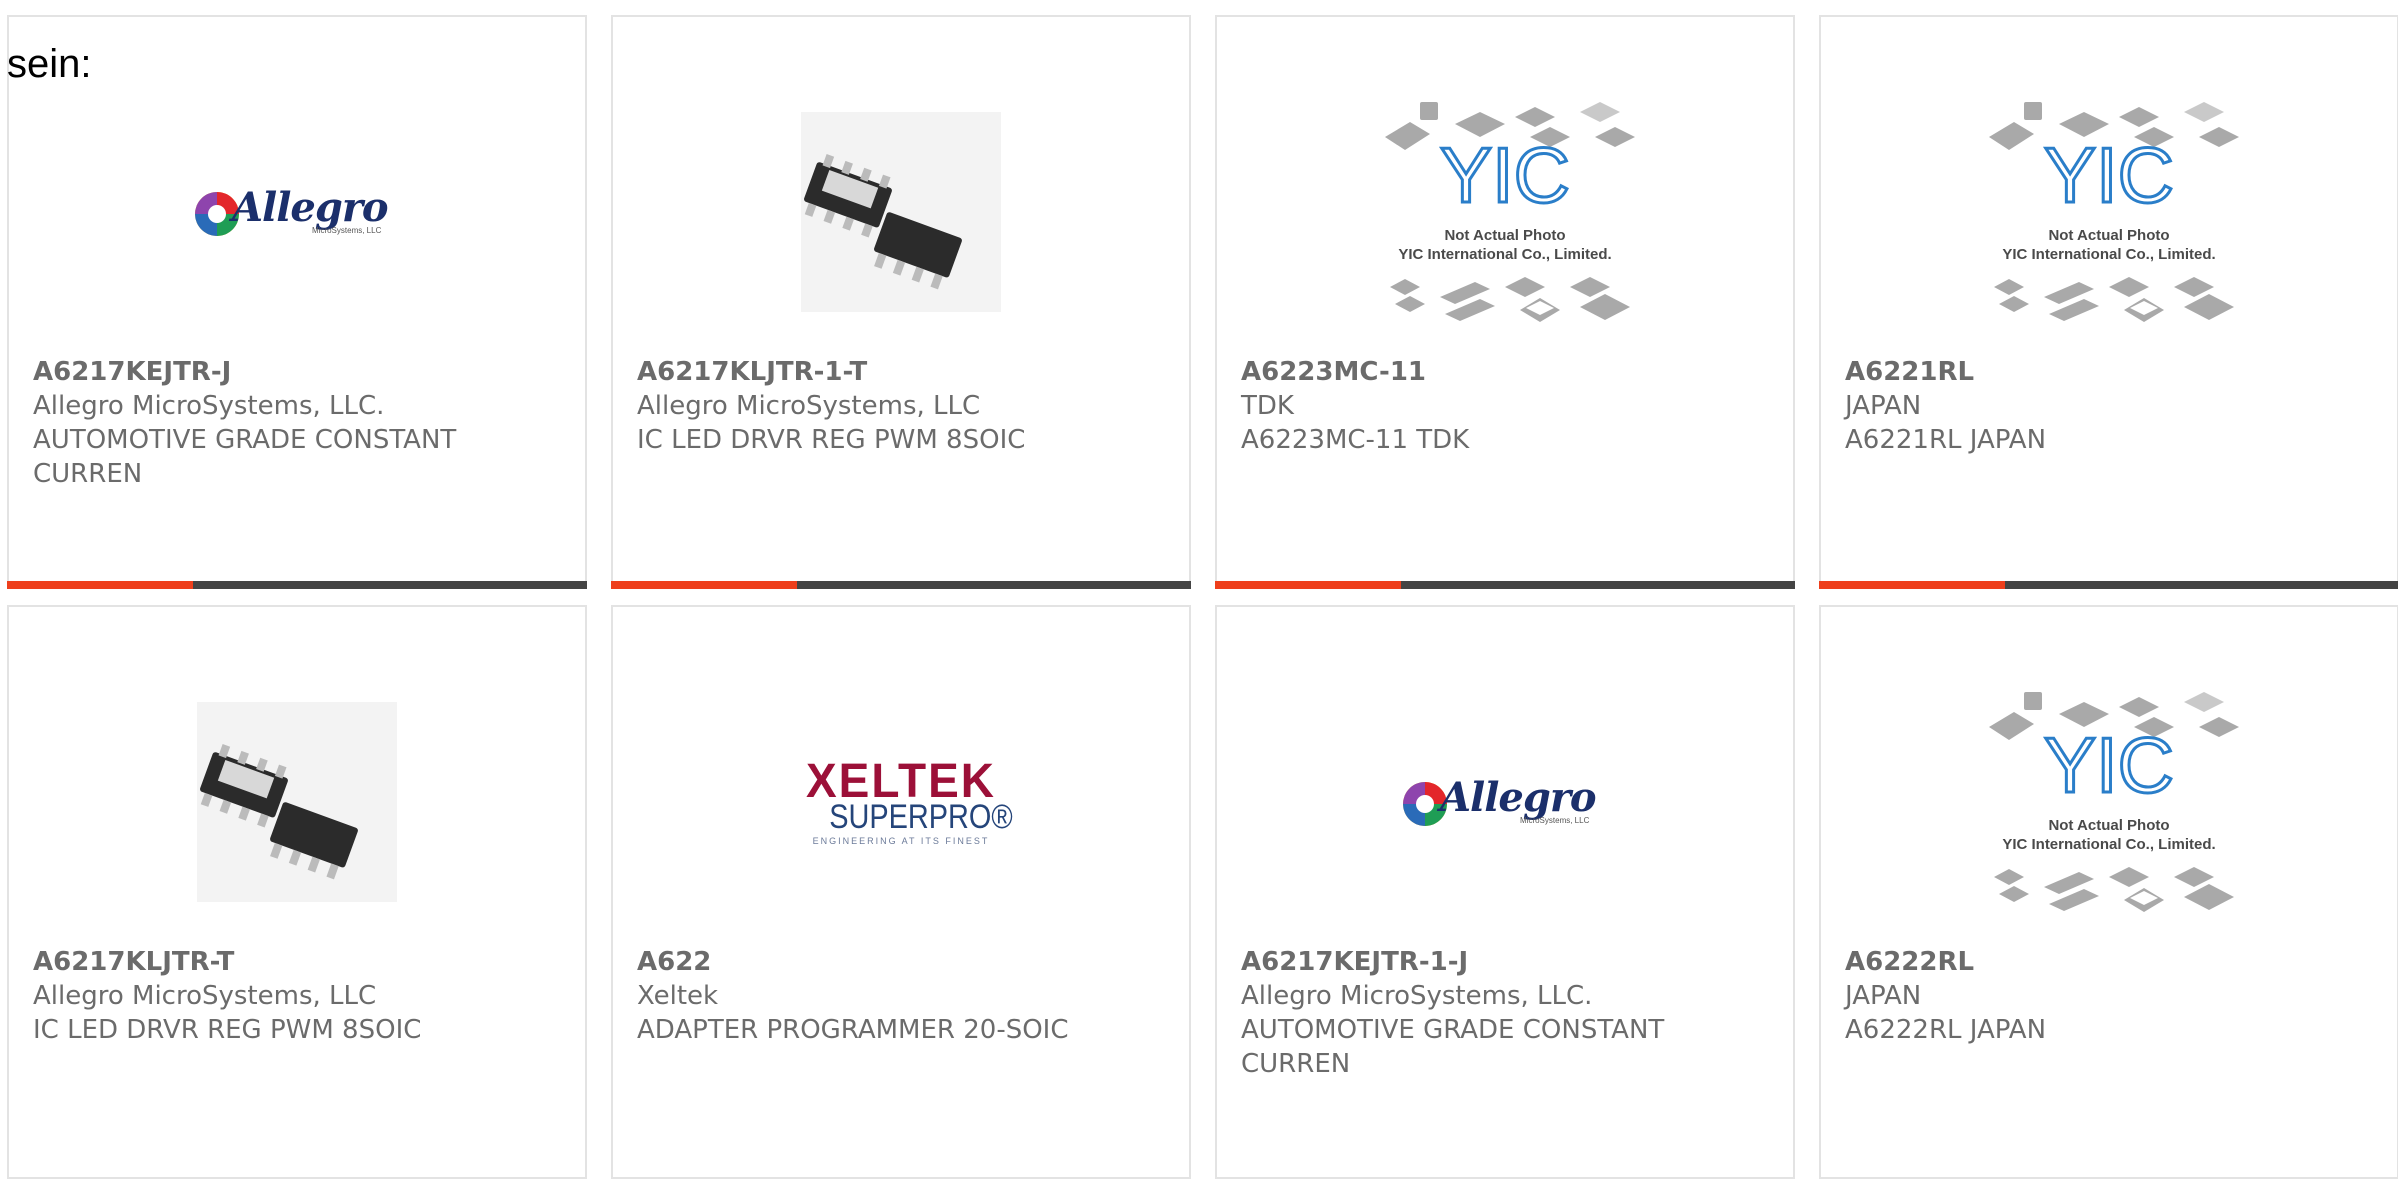  Describe the element at coordinates (2109, 962) in the screenshot. I see `part-number: A6222RL` at that location.